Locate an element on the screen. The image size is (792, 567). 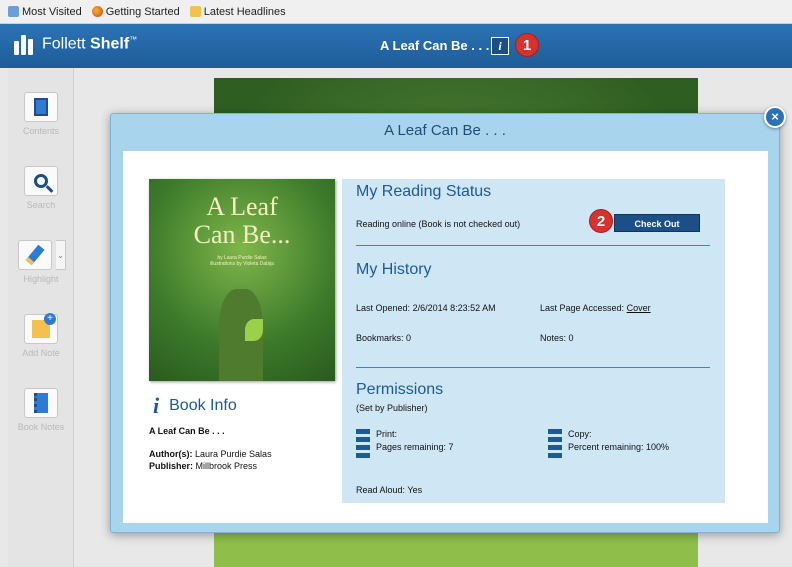
tool-book-notes: Book Notes is located at coordinates (41, 410).